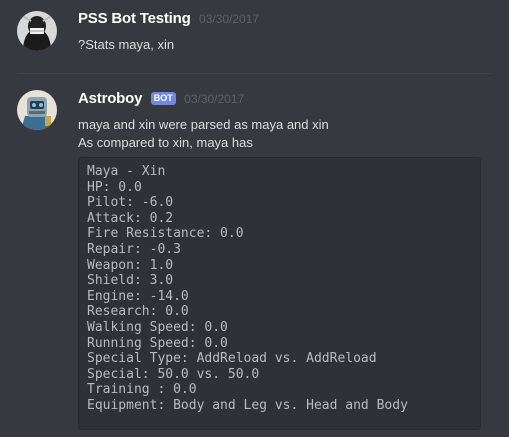 The height and width of the screenshot is (437, 509). Describe the element at coordinates (126, 171) in the screenshot. I see `code-line: Maya - Xin` at that location.